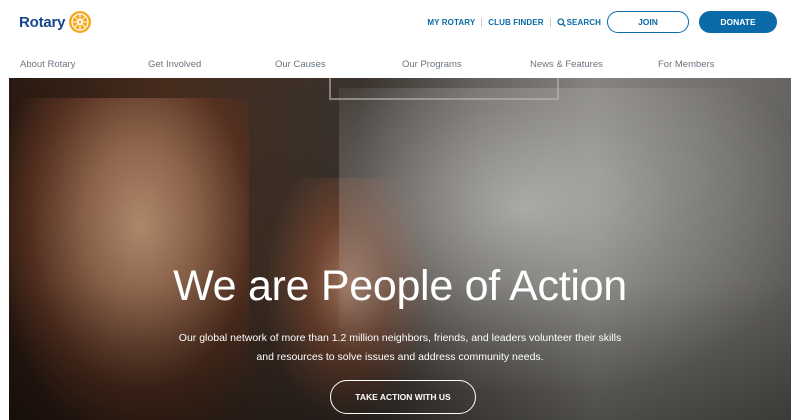 The image size is (791, 420). I want to click on my-rotary-link: MY ROTARY, so click(451, 22).